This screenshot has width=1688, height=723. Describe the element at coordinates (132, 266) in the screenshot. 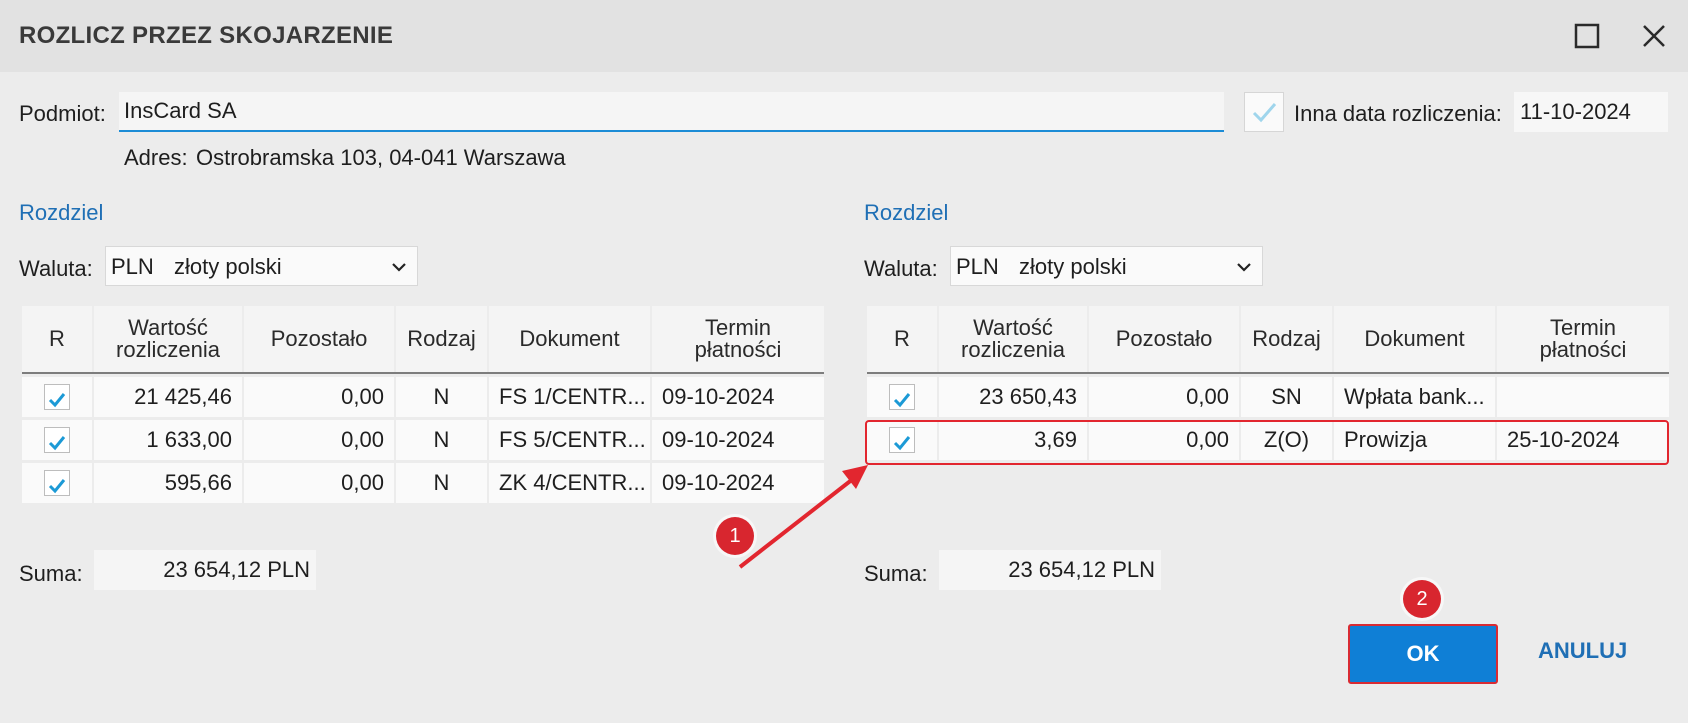

I see `left-currency-code: PLN` at that location.